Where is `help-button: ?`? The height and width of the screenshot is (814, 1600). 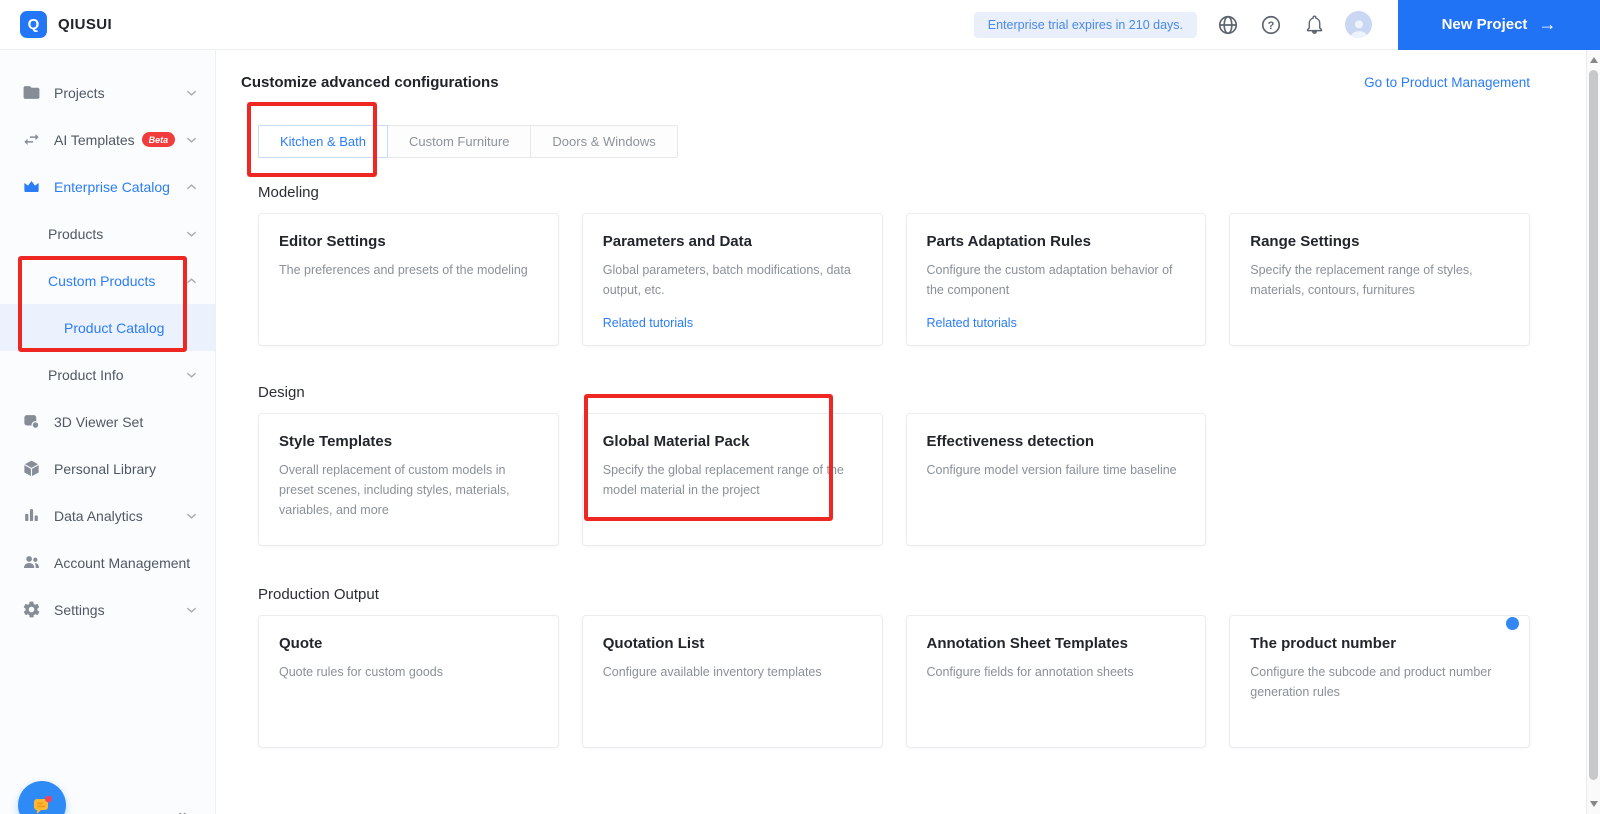
help-button: ? is located at coordinates (1271, 25).